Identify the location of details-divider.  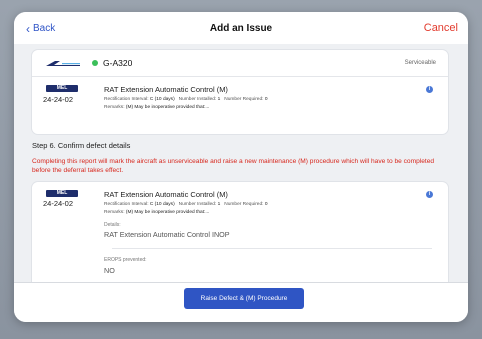
(272, 248).